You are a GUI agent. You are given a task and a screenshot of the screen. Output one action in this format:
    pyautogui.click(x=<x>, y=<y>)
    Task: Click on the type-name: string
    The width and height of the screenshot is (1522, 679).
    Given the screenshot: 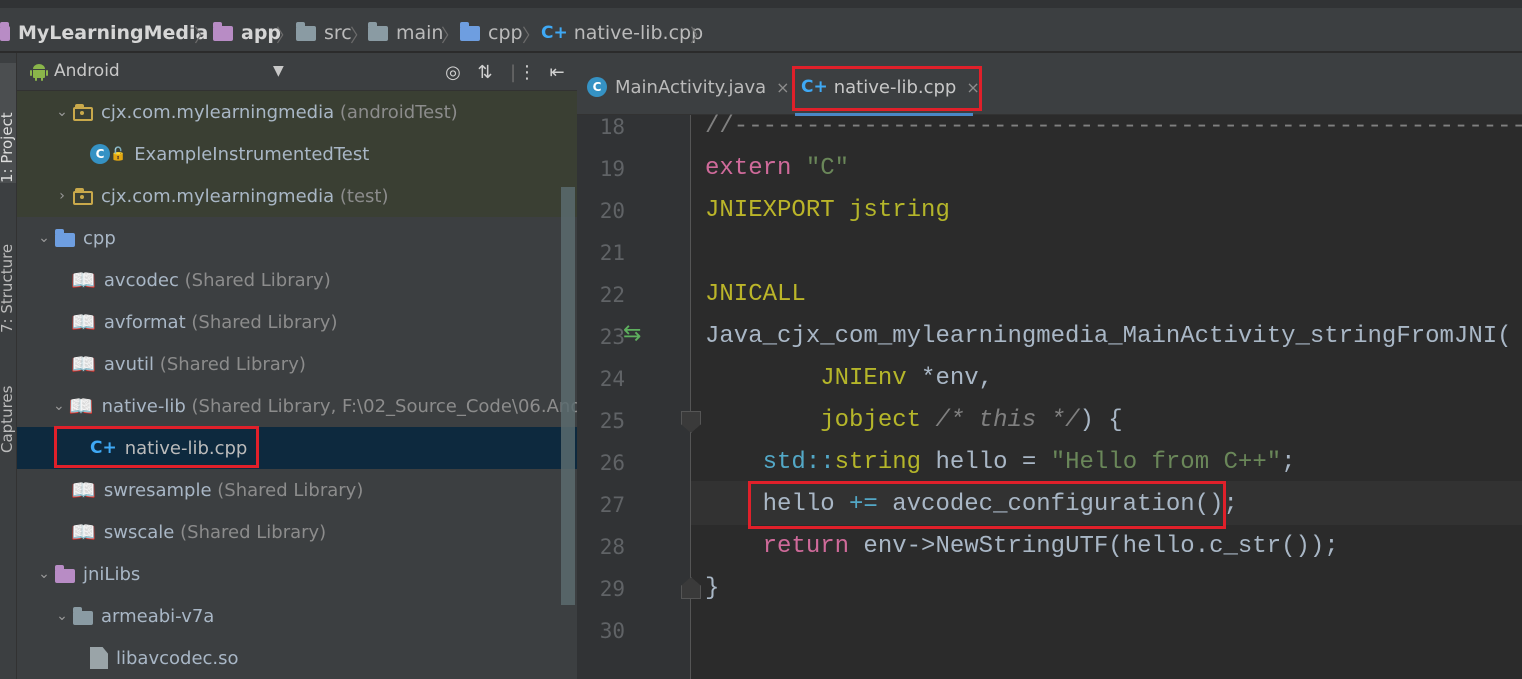 What is the action you would take?
    pyautogui.click(x=878, y=462)
    